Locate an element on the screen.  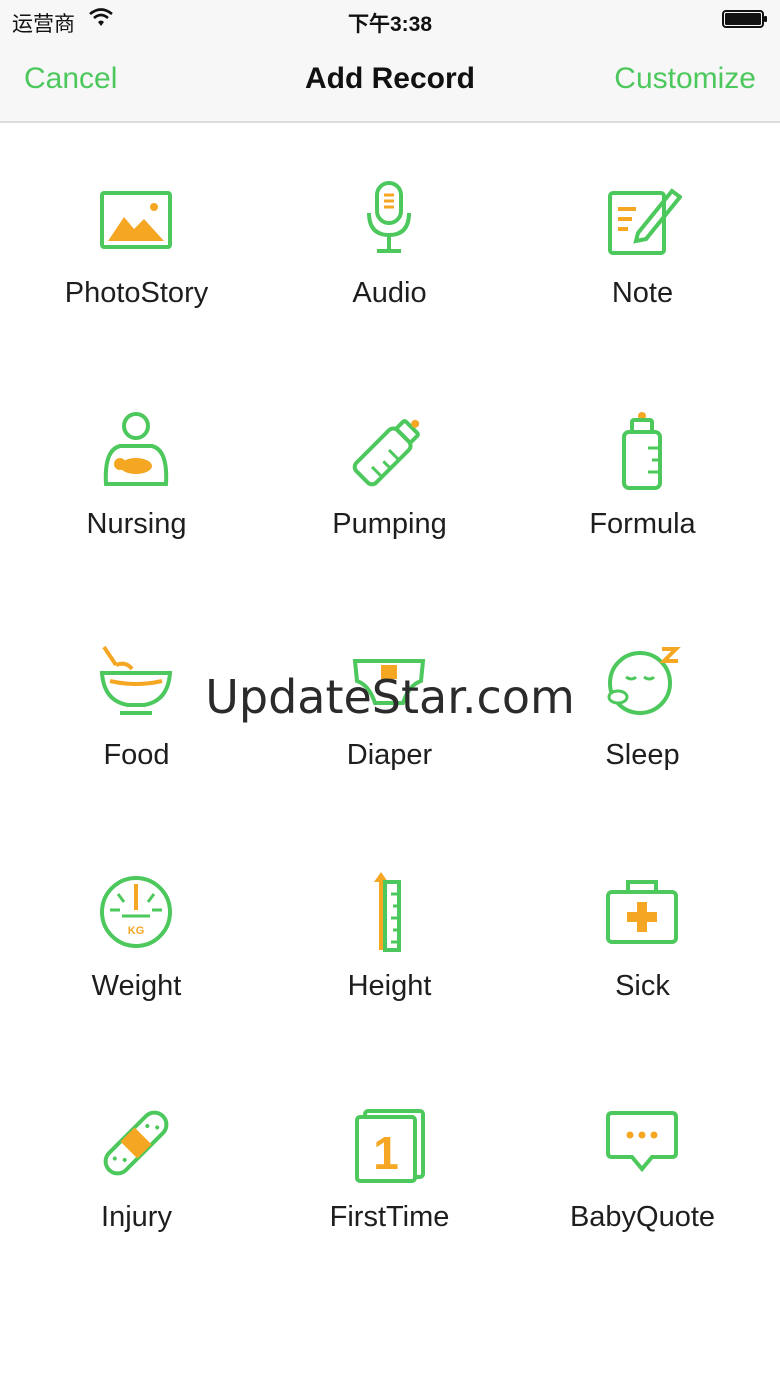
record-label: Diaper is located at coordinates (389, 755).